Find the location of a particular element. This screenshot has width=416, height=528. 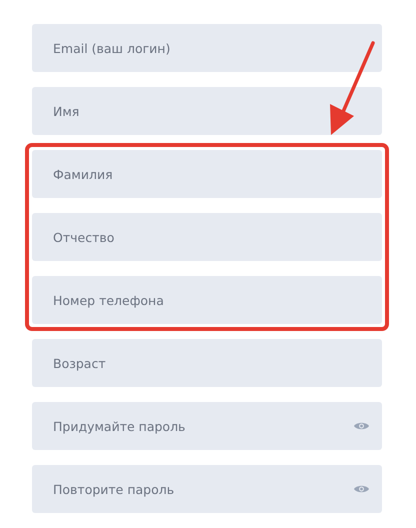

input-field: Номер телефона is located at coordinates (207, 300).